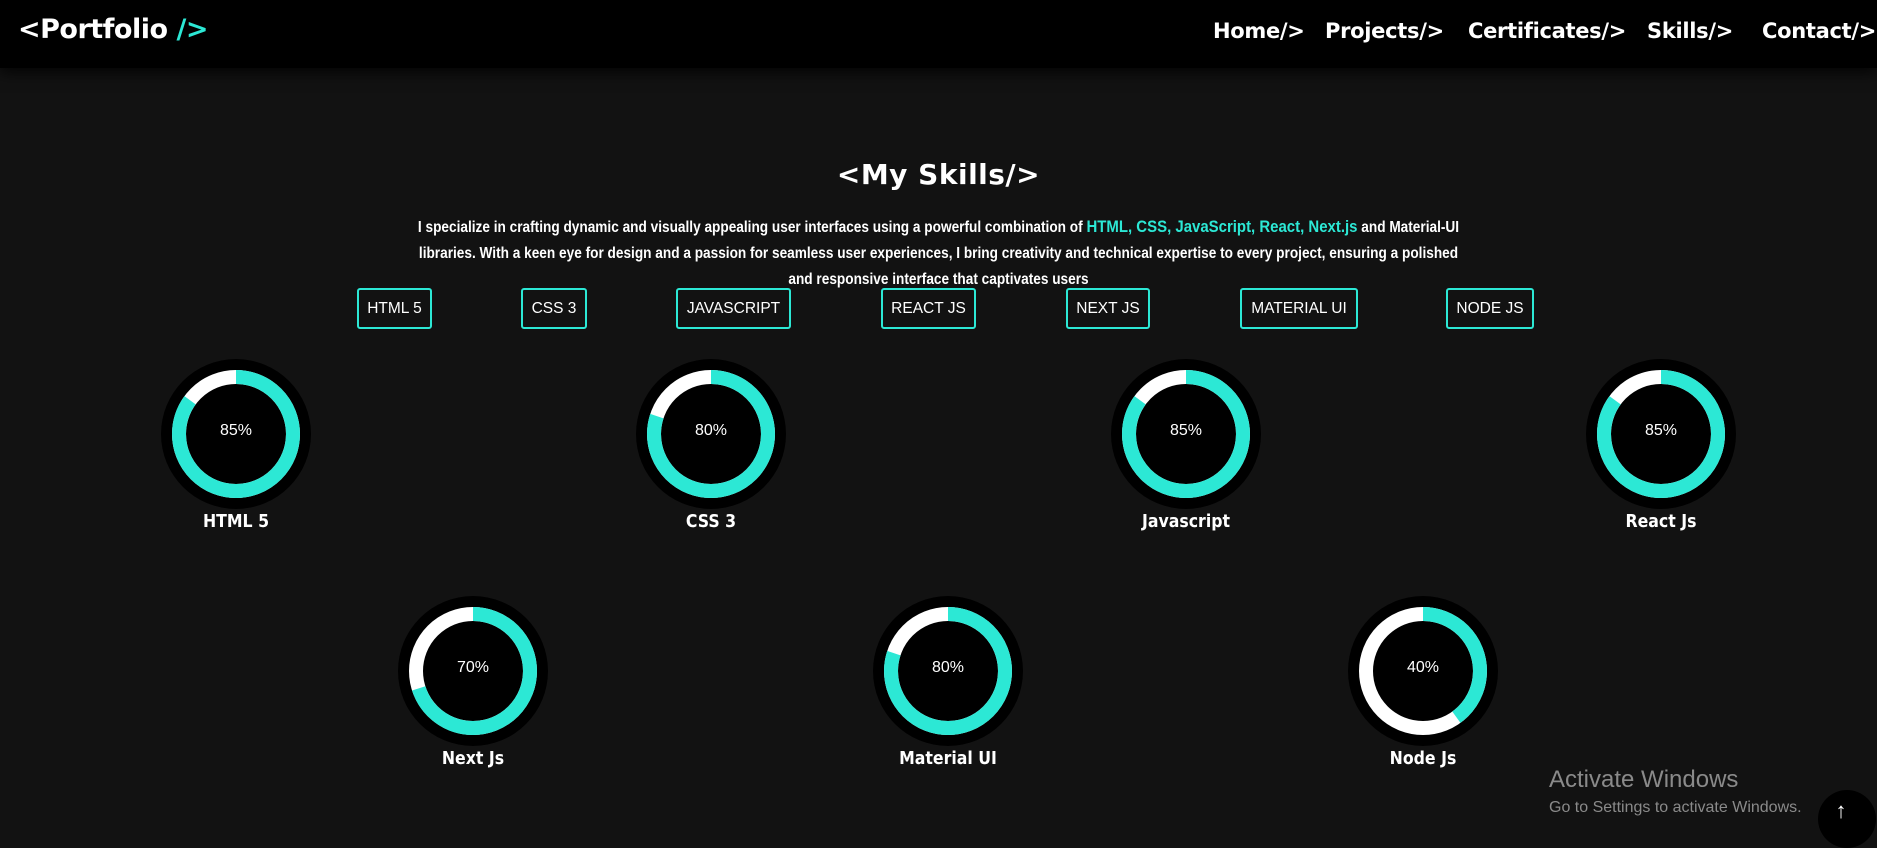 The width and height of the screenshot is (1877, 848). What do you see at coordinates (938, 174) in the screenshot?
I see `section-heading: <My Skills/>` at bounding box center [938, 174].